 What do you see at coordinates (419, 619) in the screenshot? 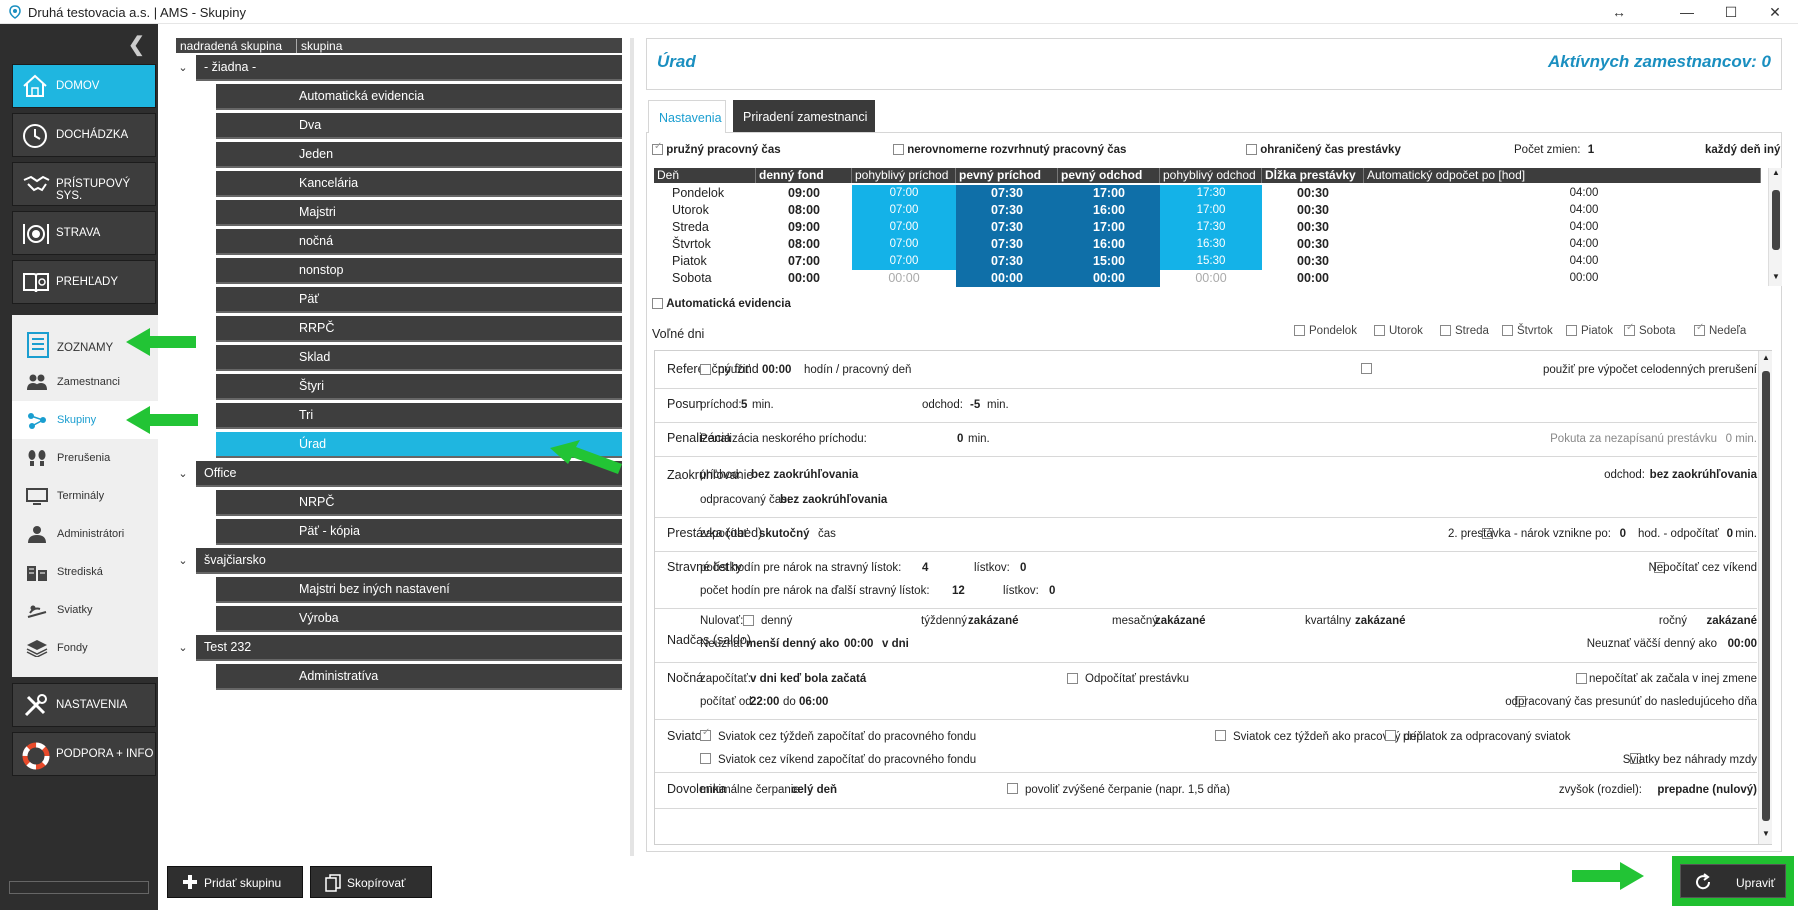
I see `tree-group-row: Výroba` at bounding box center [419, 619].